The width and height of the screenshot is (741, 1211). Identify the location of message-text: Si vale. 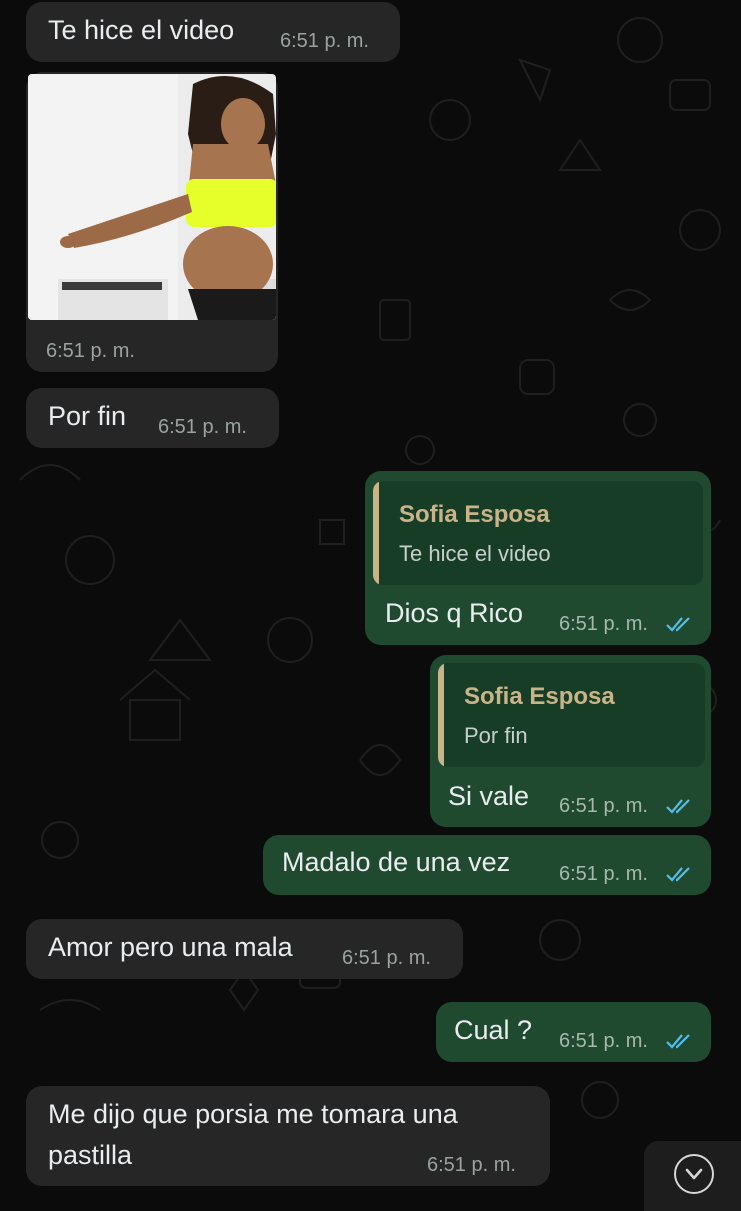
(489, 796).